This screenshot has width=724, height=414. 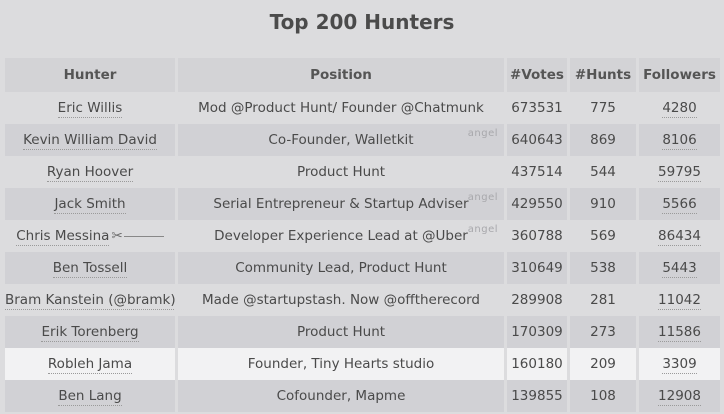 I want to click on followers-cell: 5566, so click(x=679, y=204).